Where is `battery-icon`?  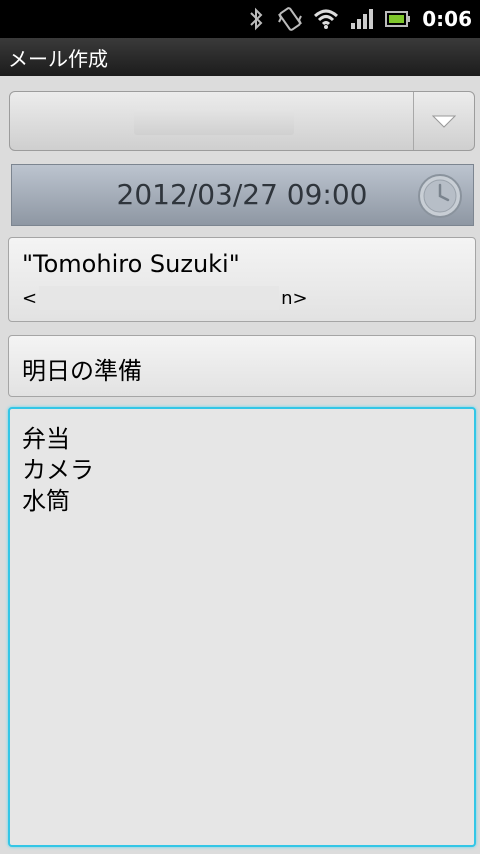
battery-icon is located at coordinates (398, 19).